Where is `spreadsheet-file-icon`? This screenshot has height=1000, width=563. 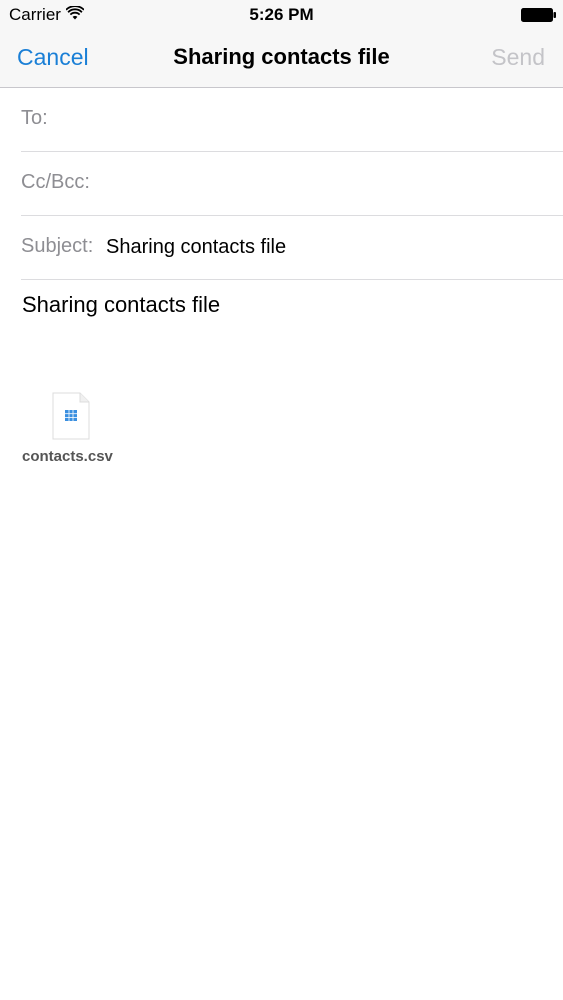
spreadsheet-file-icon is located at coordinates (71, 416).